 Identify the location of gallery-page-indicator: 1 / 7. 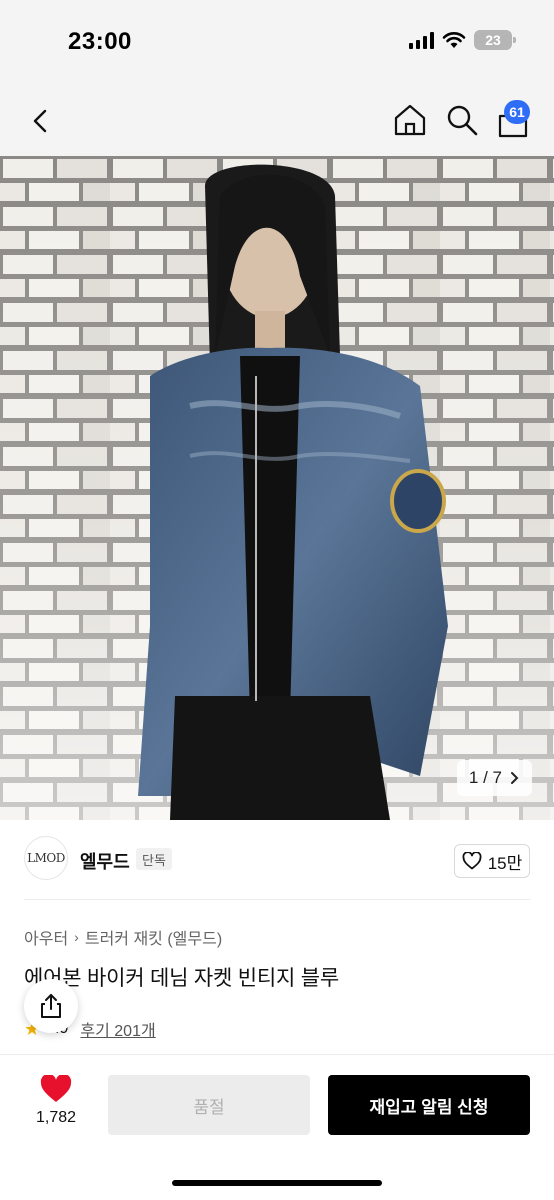
(494, 778).